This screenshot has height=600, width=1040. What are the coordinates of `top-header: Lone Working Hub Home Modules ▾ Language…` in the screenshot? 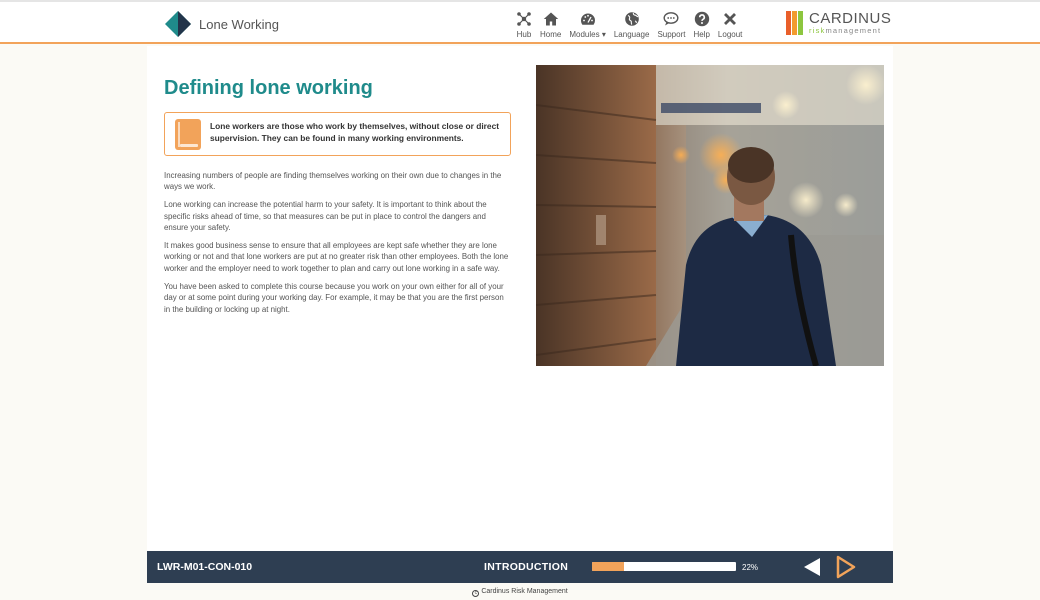 It's located at (520, 22).